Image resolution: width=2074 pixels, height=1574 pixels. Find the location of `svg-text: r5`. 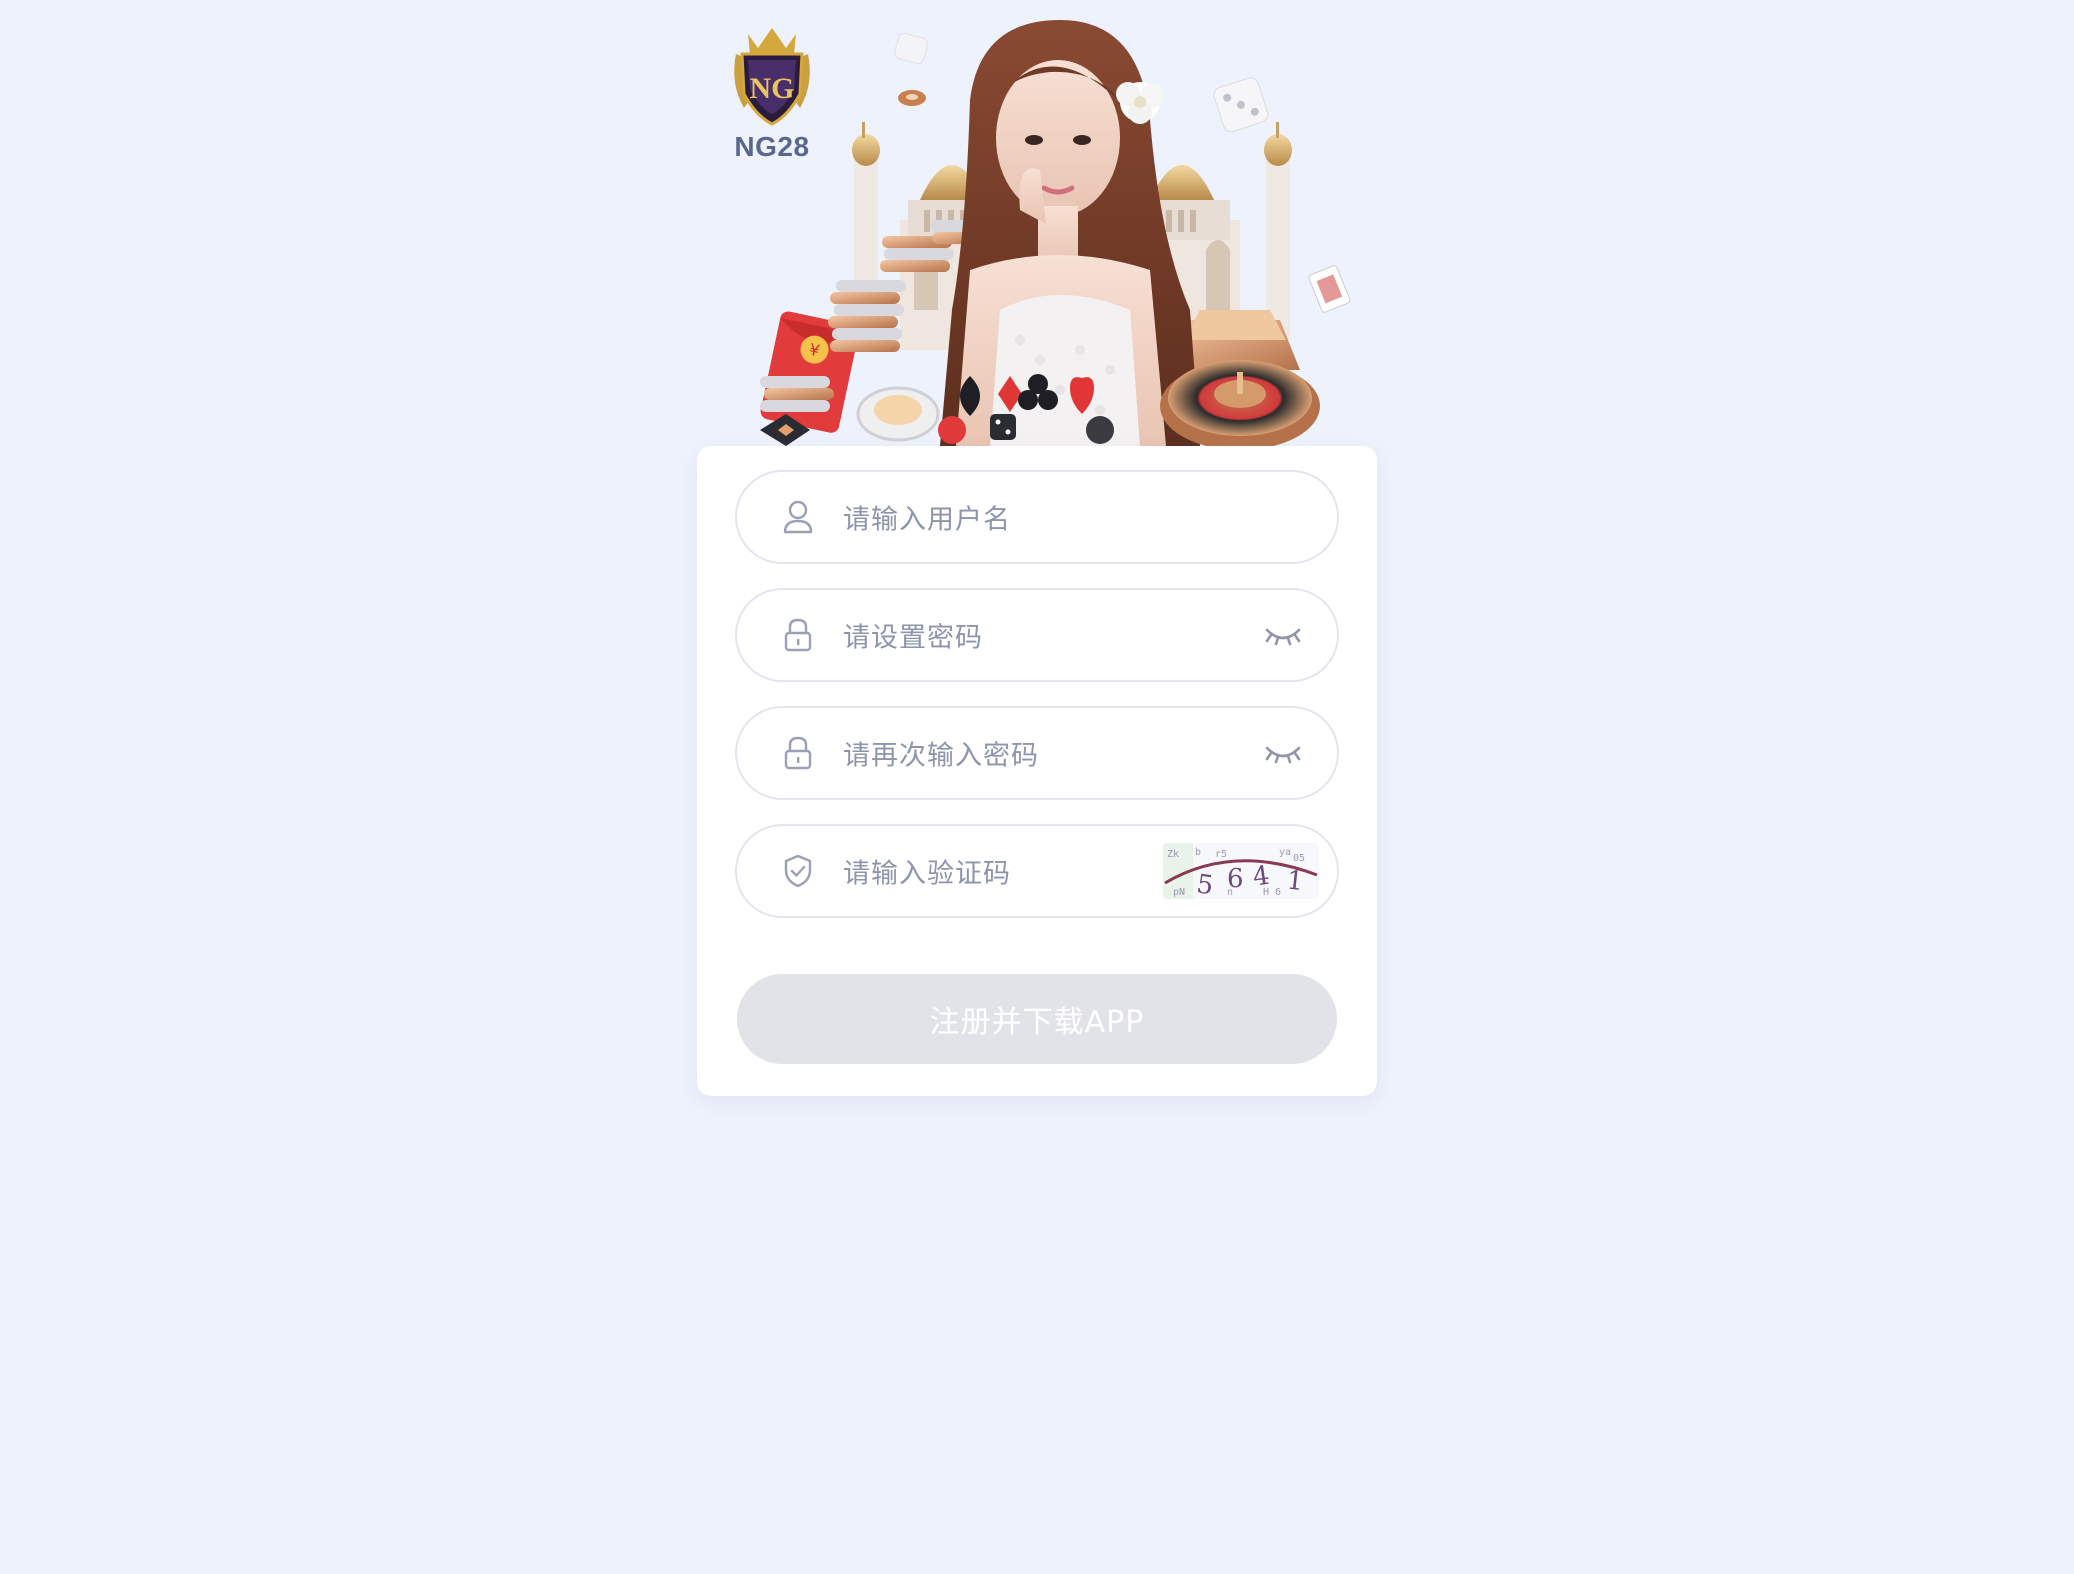

svg-text: r5 is located at coordinates (1221, 854).